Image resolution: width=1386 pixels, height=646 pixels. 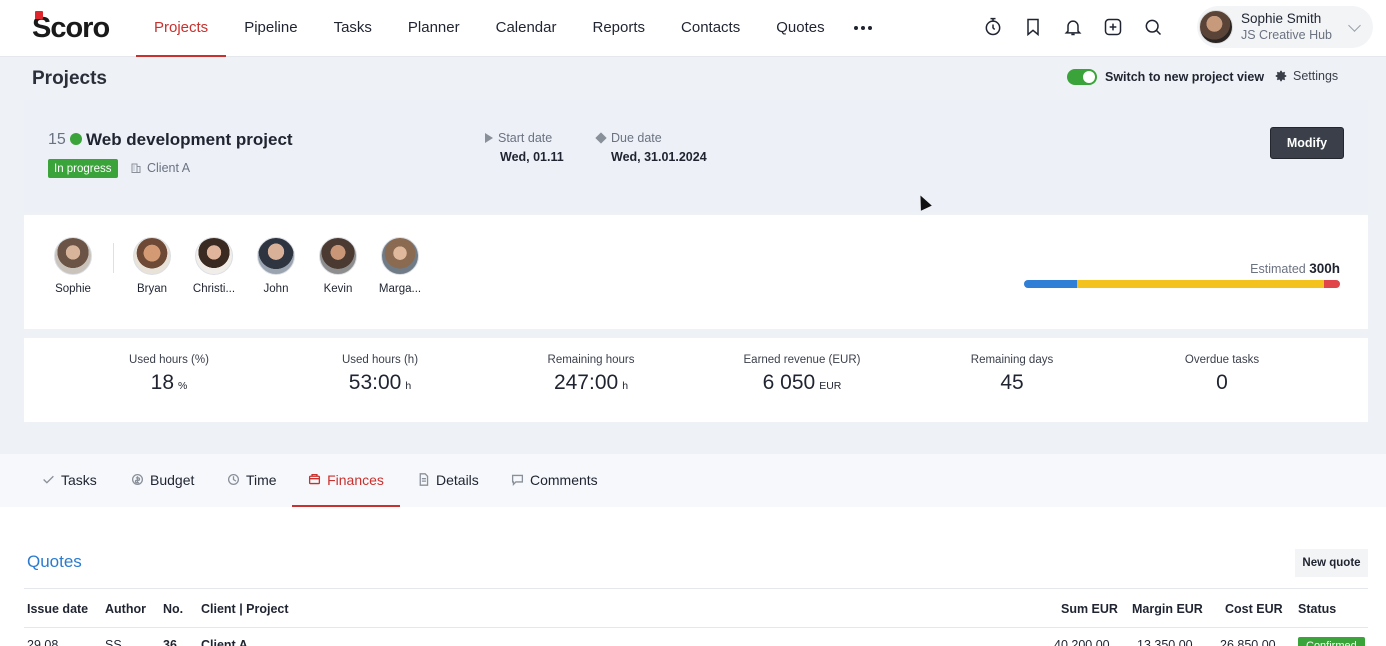 What do you see at coordinates (601, 138) in the screenshot?
I see `due-diamond-icon` at bounding box center [601, 138].